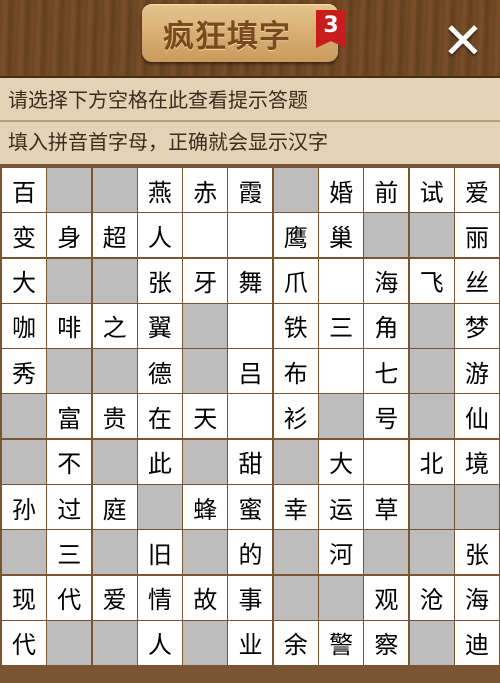  I want to click on grid-cell-filled: 爪, so click(295, 280).